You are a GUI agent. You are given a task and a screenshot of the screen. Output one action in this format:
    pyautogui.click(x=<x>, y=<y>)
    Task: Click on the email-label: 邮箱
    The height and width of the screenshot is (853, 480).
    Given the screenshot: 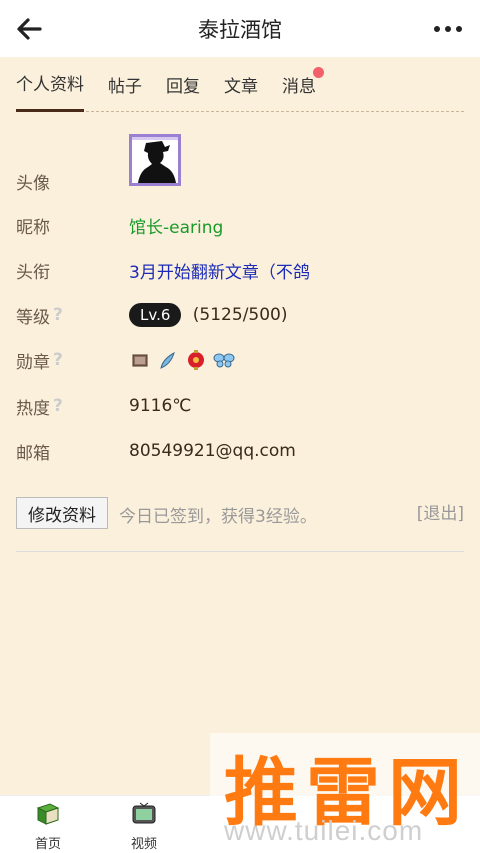 What is the action you would take?
    pyautogui.click(x=33, y=453)
    